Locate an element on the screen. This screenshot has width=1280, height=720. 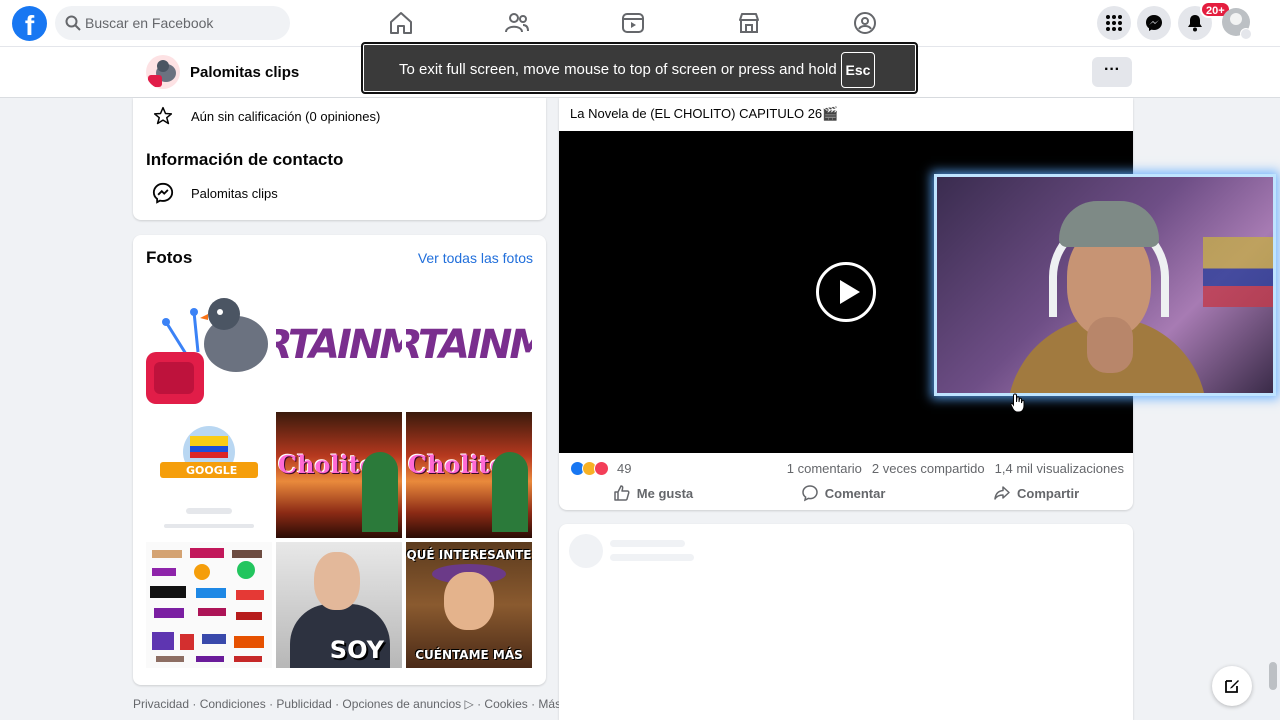
like-label: Me gusta is located at coordinates (665, 493).